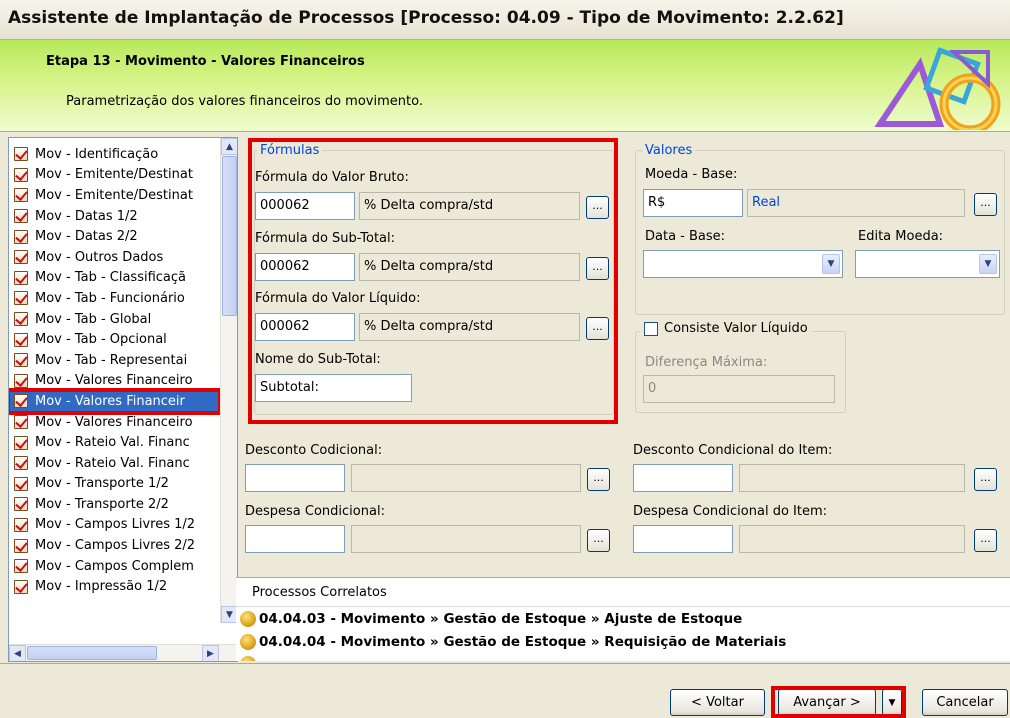  I want to click on edita-moeda-select: ▼, so click(927, 264).